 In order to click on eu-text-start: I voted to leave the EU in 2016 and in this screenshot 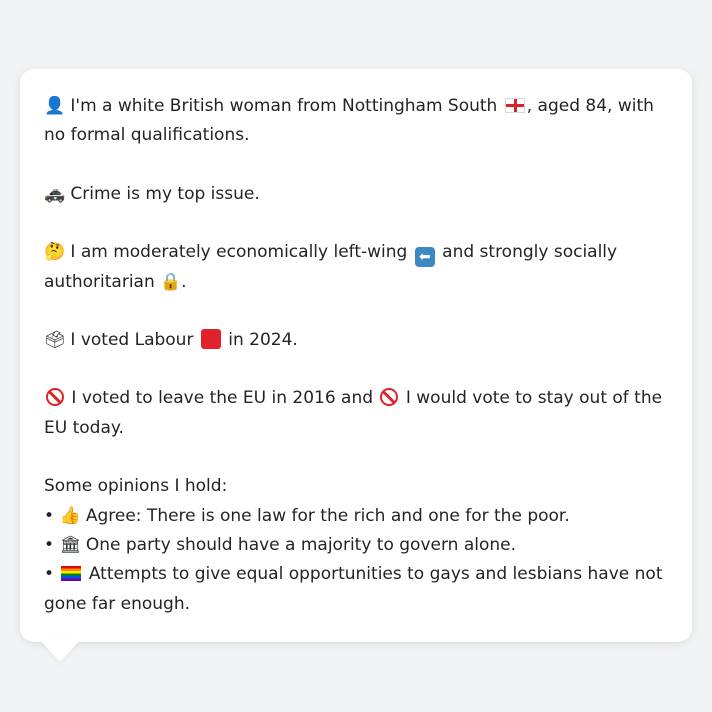, I will do `click(222, 398)`.